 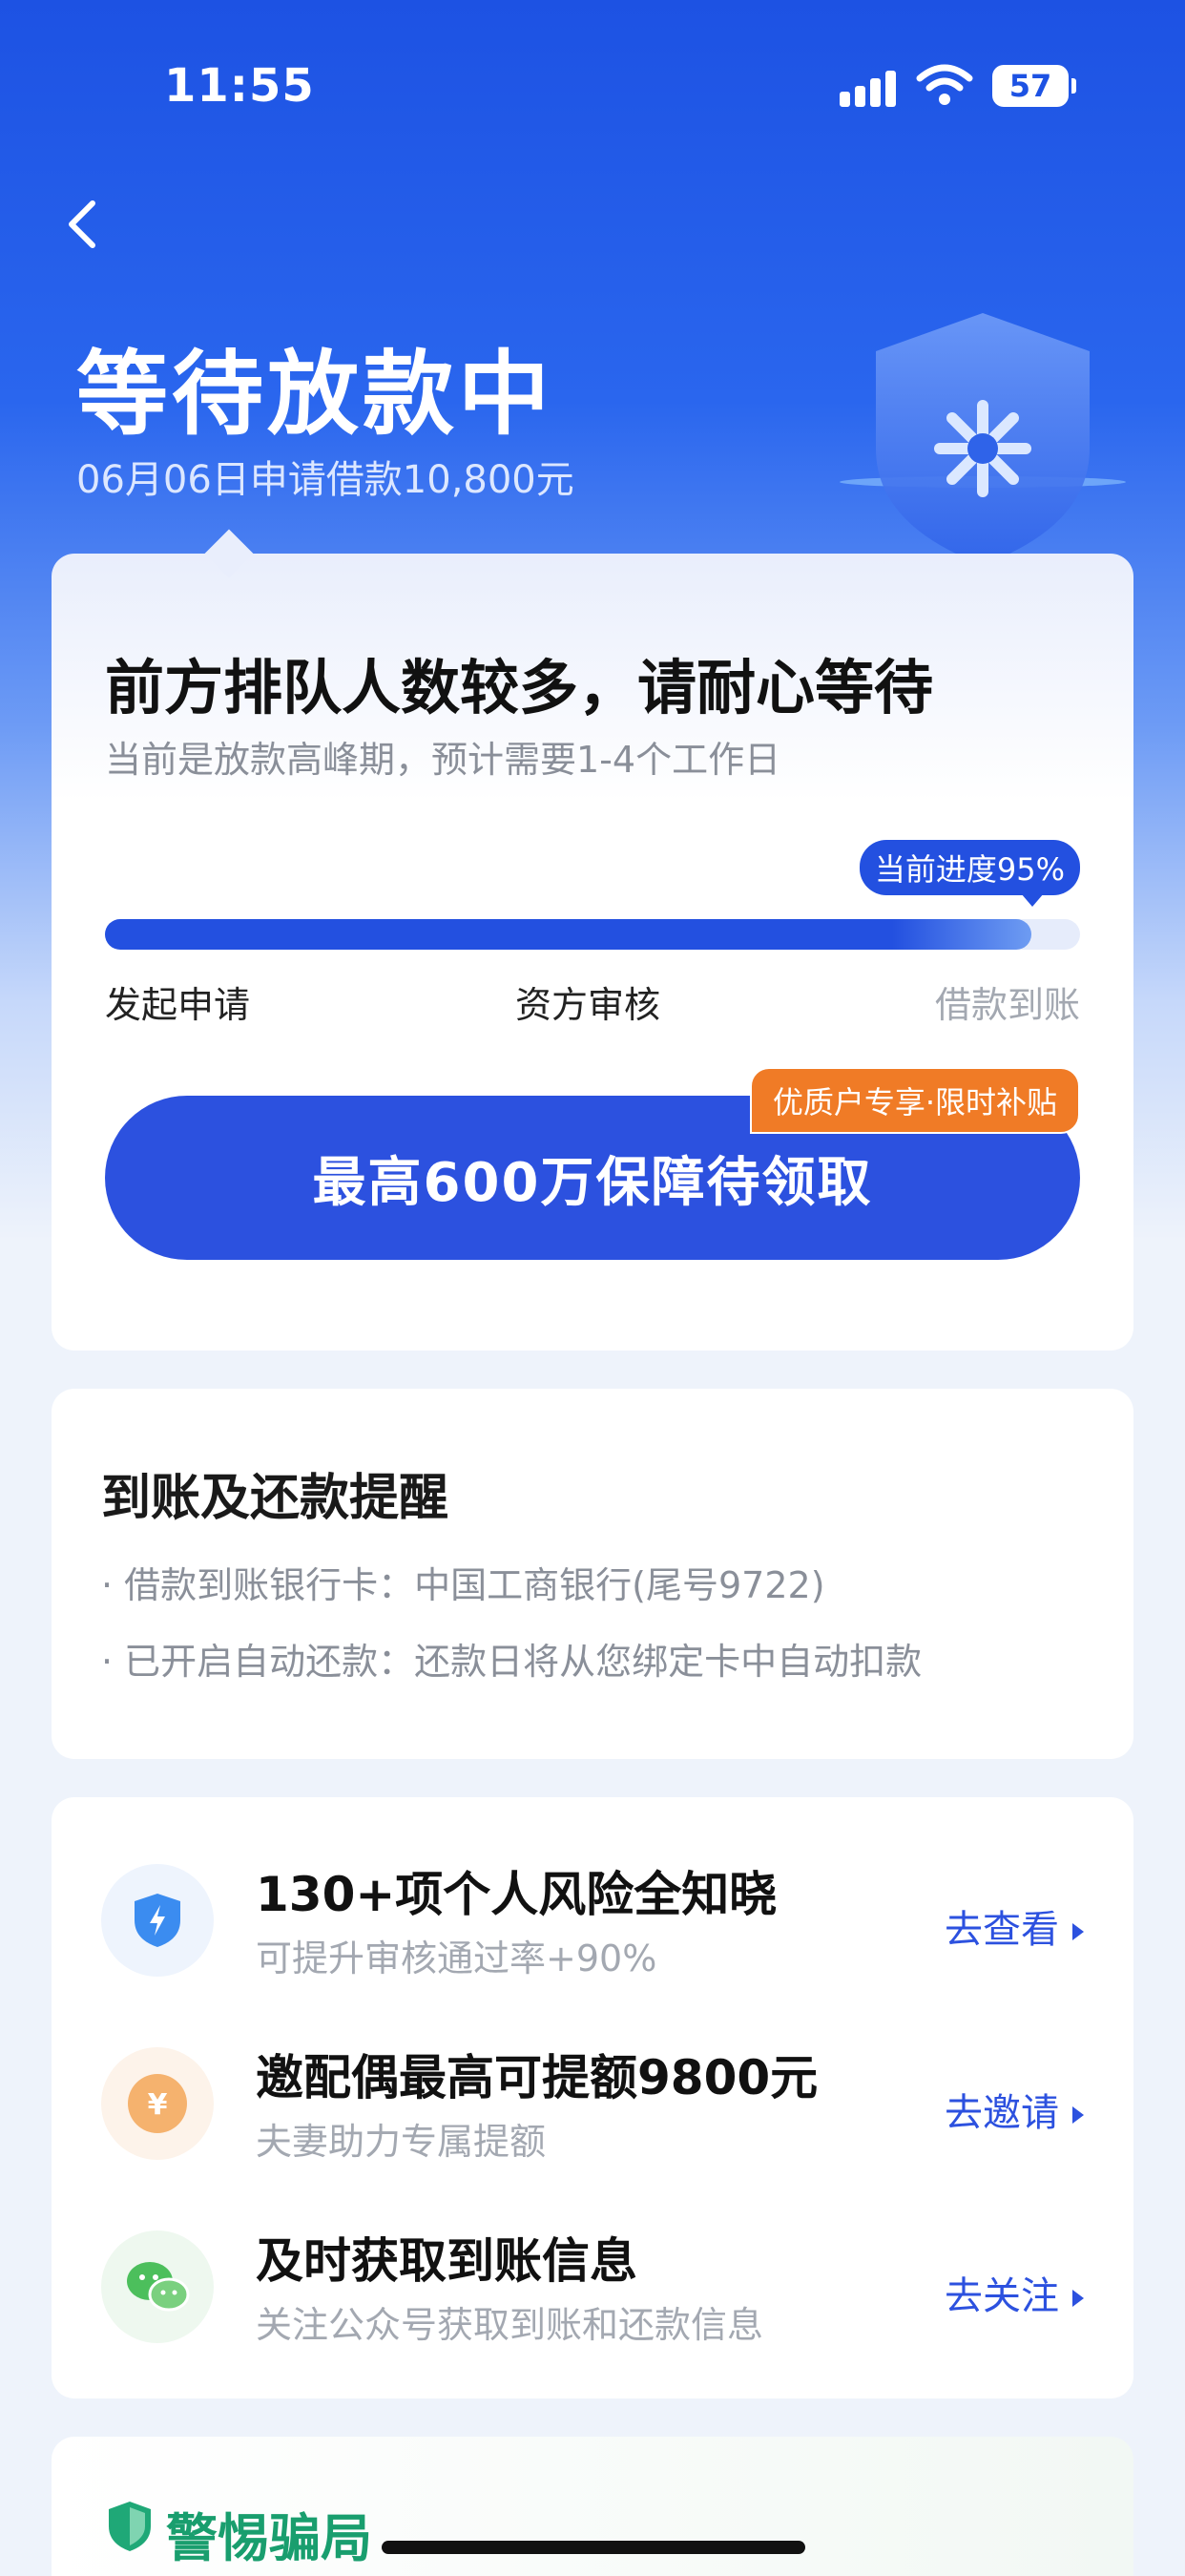 I want to click on reminder-auto-repay: · 已开启自动还款：还款日将从您绑定卡中自动扣款, so click(x=512, y=1662).